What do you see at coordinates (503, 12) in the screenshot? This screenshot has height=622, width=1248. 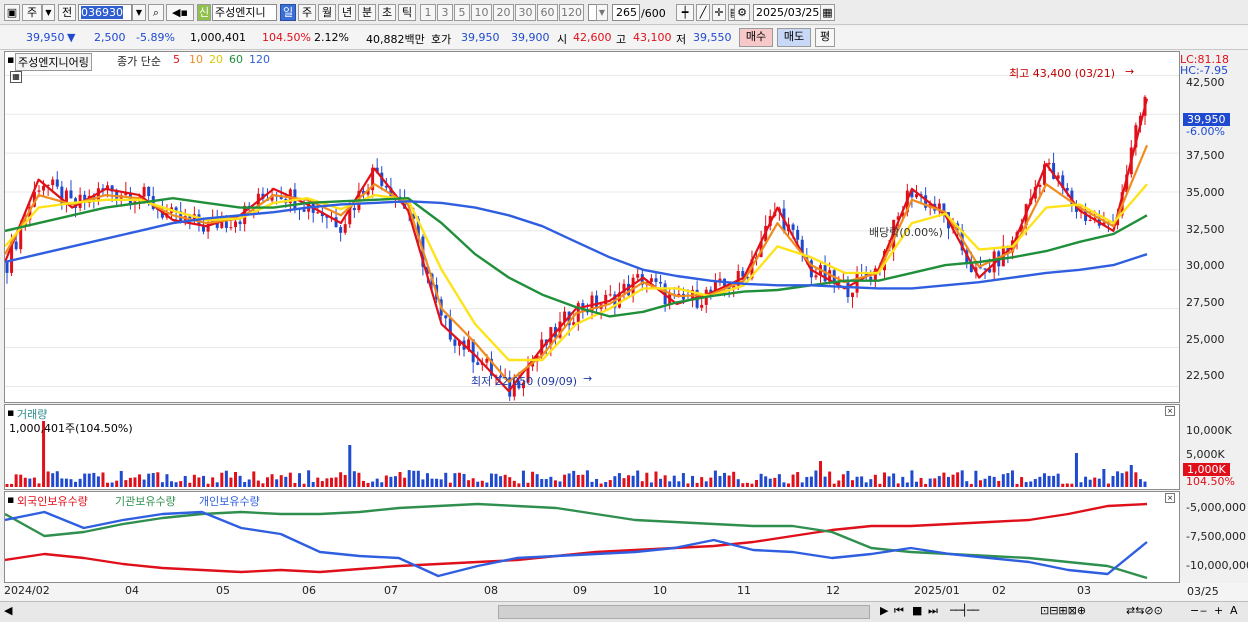 I see `interval-20-button: 20` at bounding box center [503, 12].